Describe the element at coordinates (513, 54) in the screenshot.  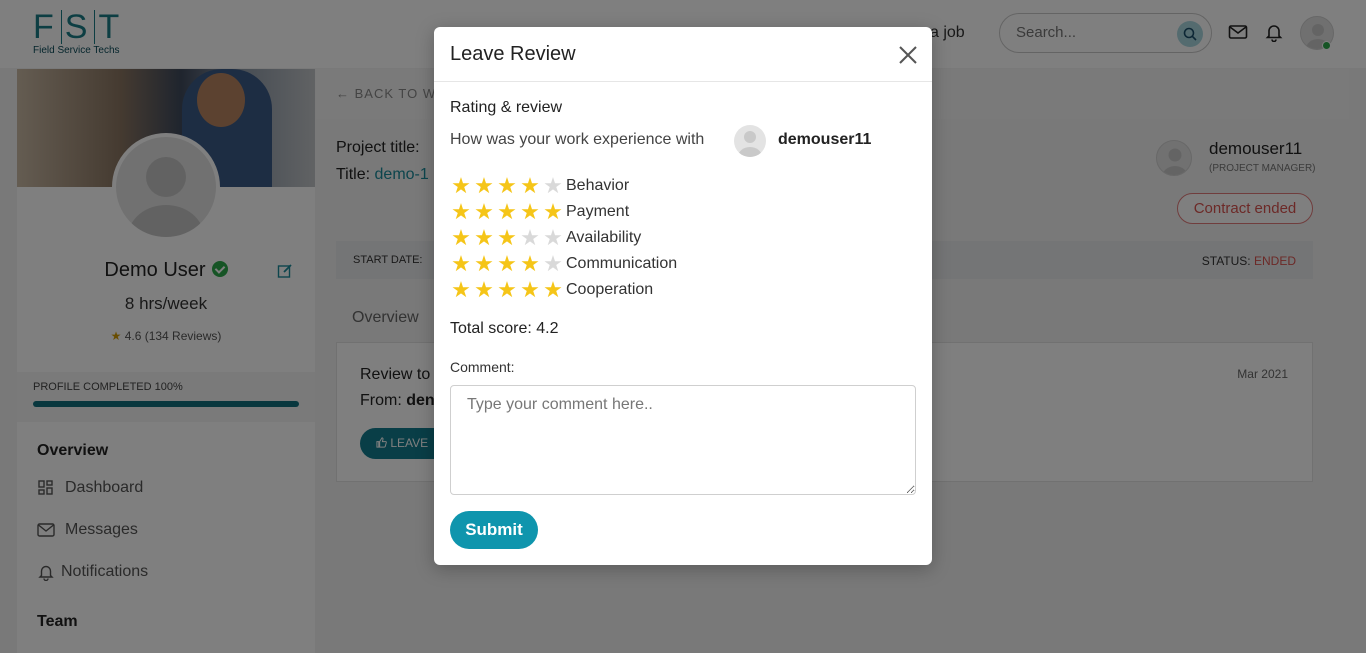
I see `modal-title: Leave Review` at that location.